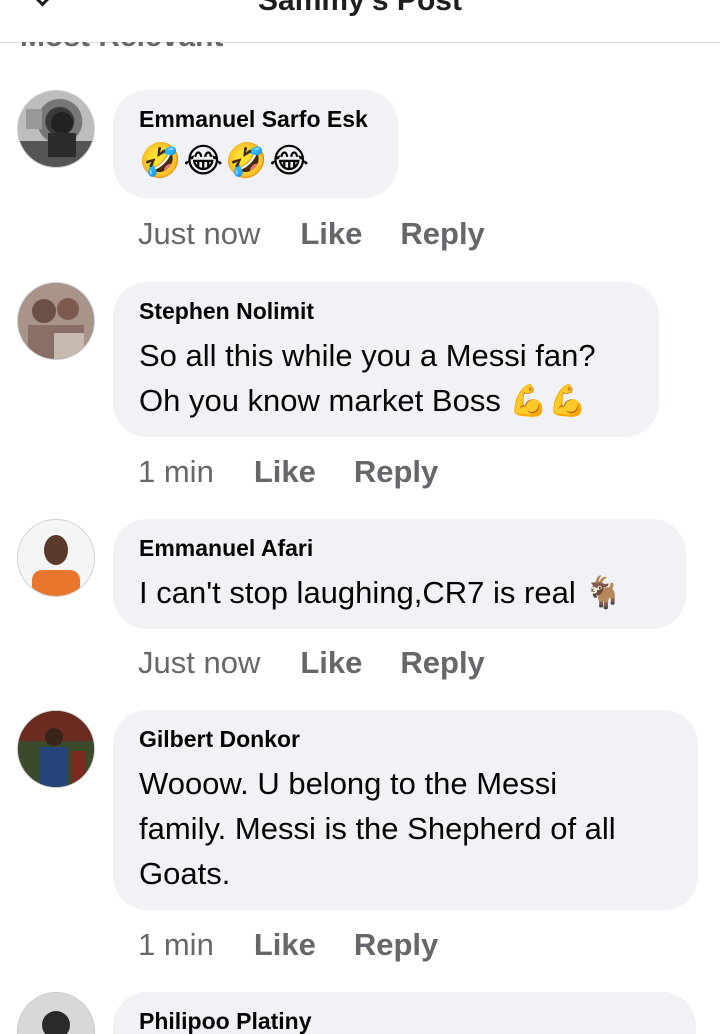  Describe the element at coordinates (360, 47) in the screenshot. I see `sort-bar: Most Relevant` at that location.